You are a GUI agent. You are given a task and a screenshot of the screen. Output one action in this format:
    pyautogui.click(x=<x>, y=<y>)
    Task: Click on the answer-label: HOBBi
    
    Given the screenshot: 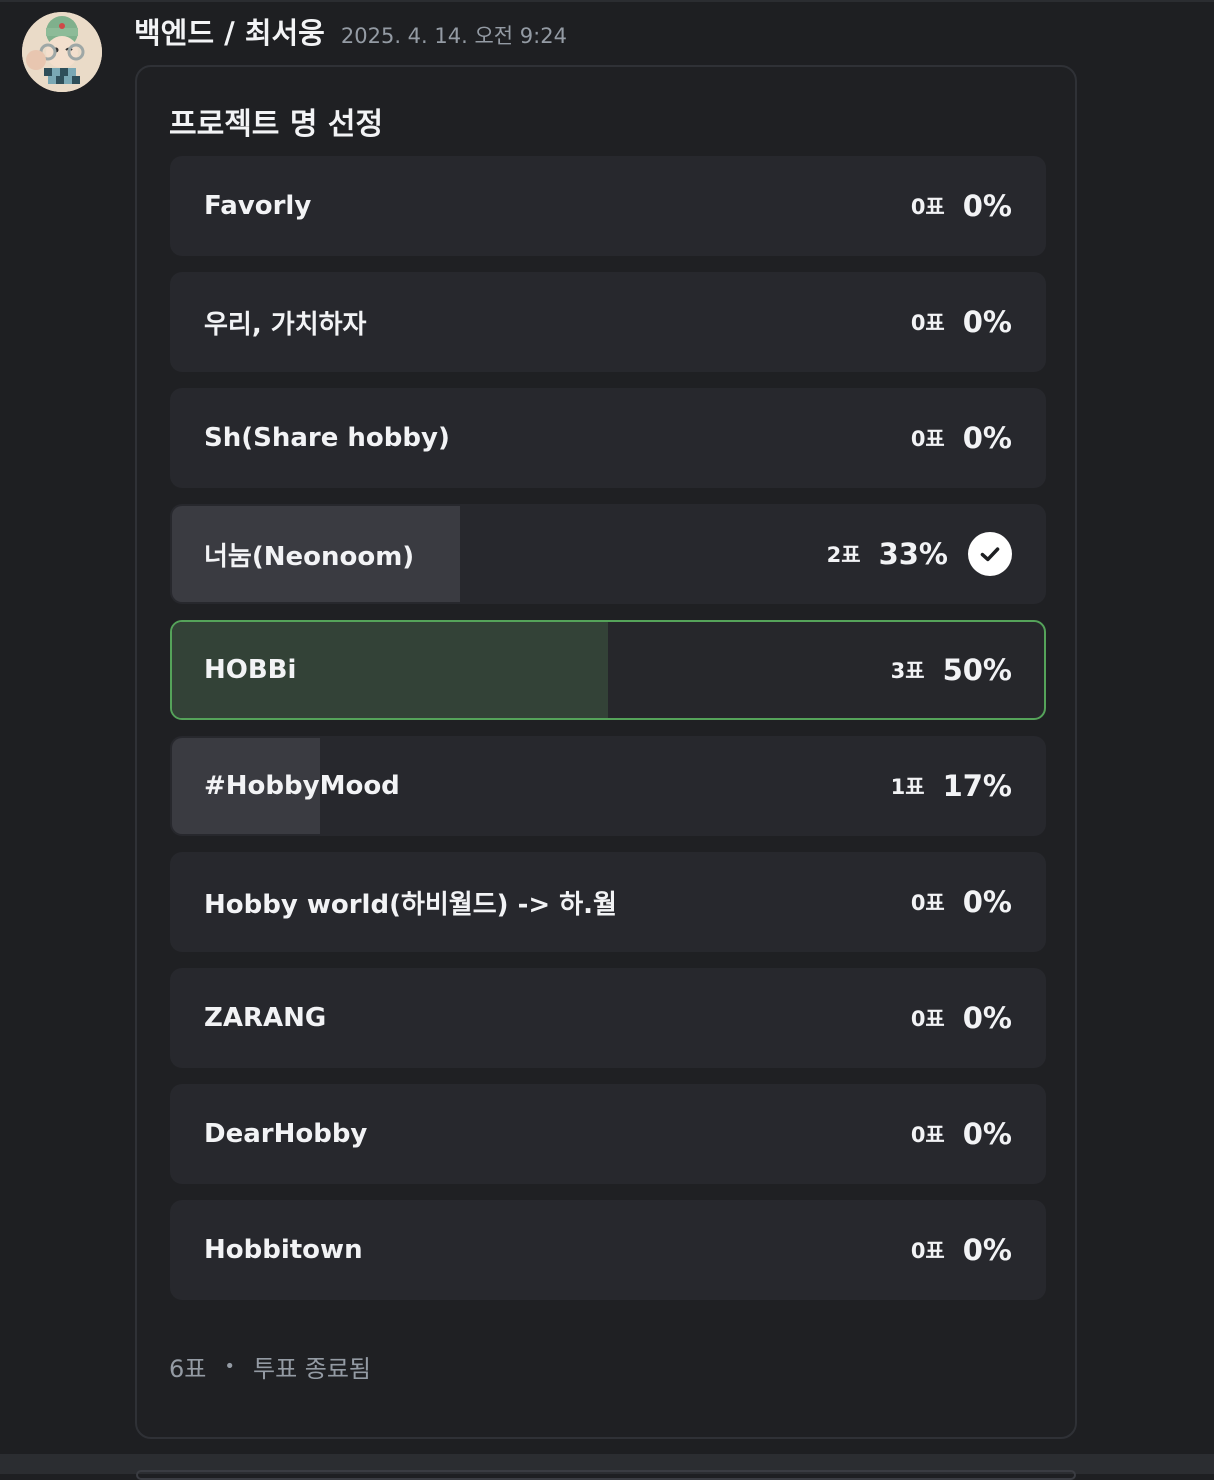 What is the action you would take?
    pyautogui.click(x=250, y=670)
    